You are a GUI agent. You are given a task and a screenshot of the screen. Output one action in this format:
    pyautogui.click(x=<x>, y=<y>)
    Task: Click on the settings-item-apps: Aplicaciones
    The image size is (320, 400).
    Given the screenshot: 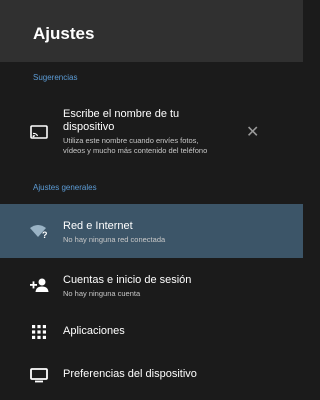 What is the action you would take?
    pyautogui.click(x=151, y=332)
    